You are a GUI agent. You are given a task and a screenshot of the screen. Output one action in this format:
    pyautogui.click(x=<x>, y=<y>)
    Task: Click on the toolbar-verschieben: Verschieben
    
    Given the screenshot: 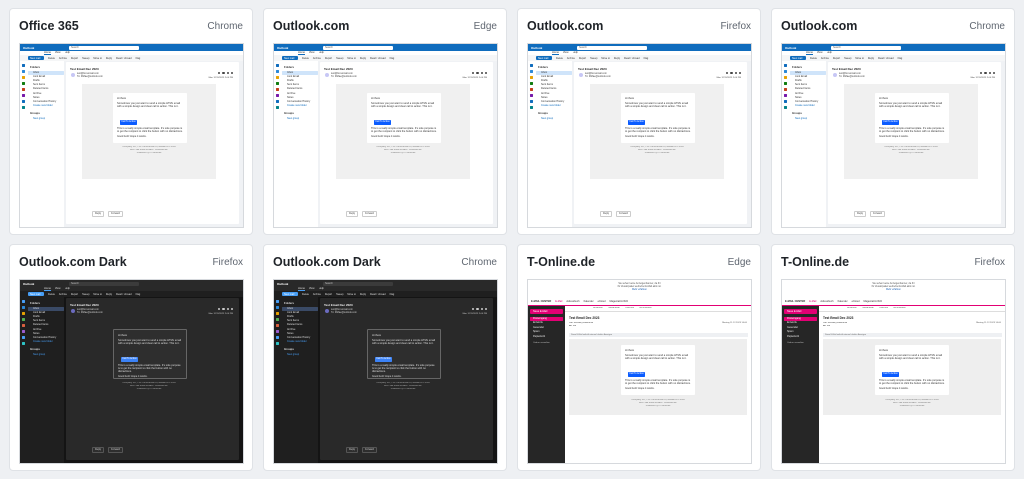 What is the action you would take?
    pyautogui.click(x=645, y=308)
    